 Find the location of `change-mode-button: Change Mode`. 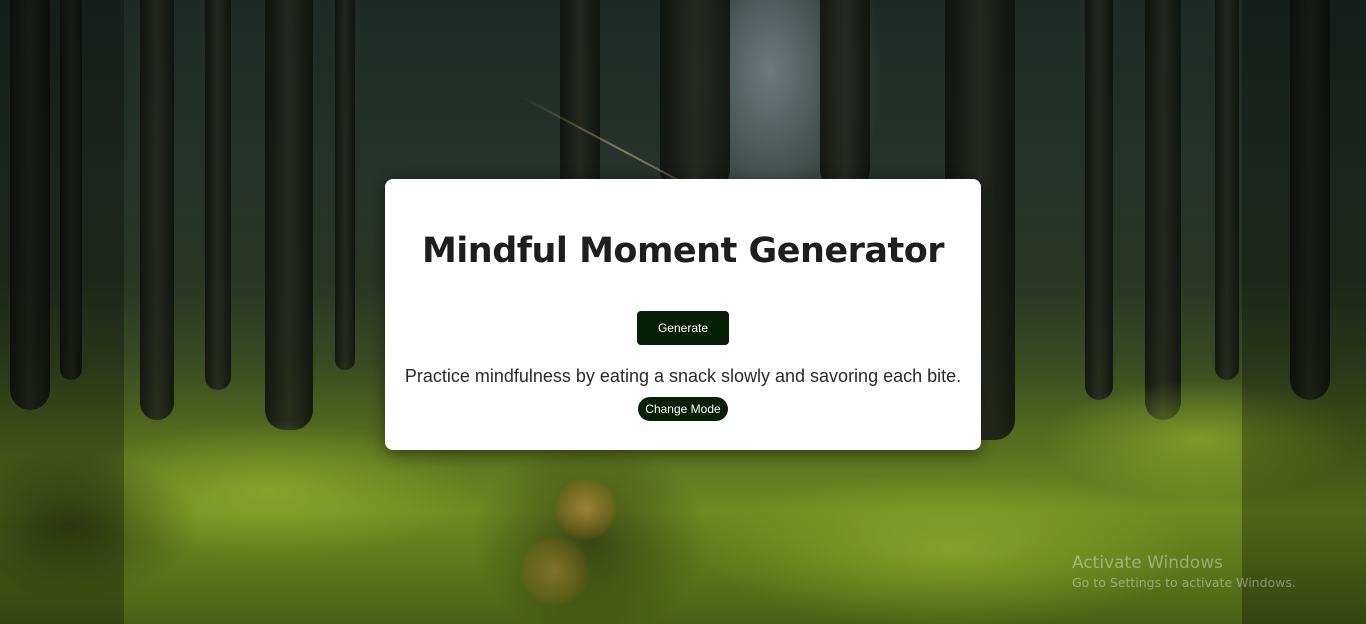

change-mode-button: Change Mode is located at coordinates (683, 409).